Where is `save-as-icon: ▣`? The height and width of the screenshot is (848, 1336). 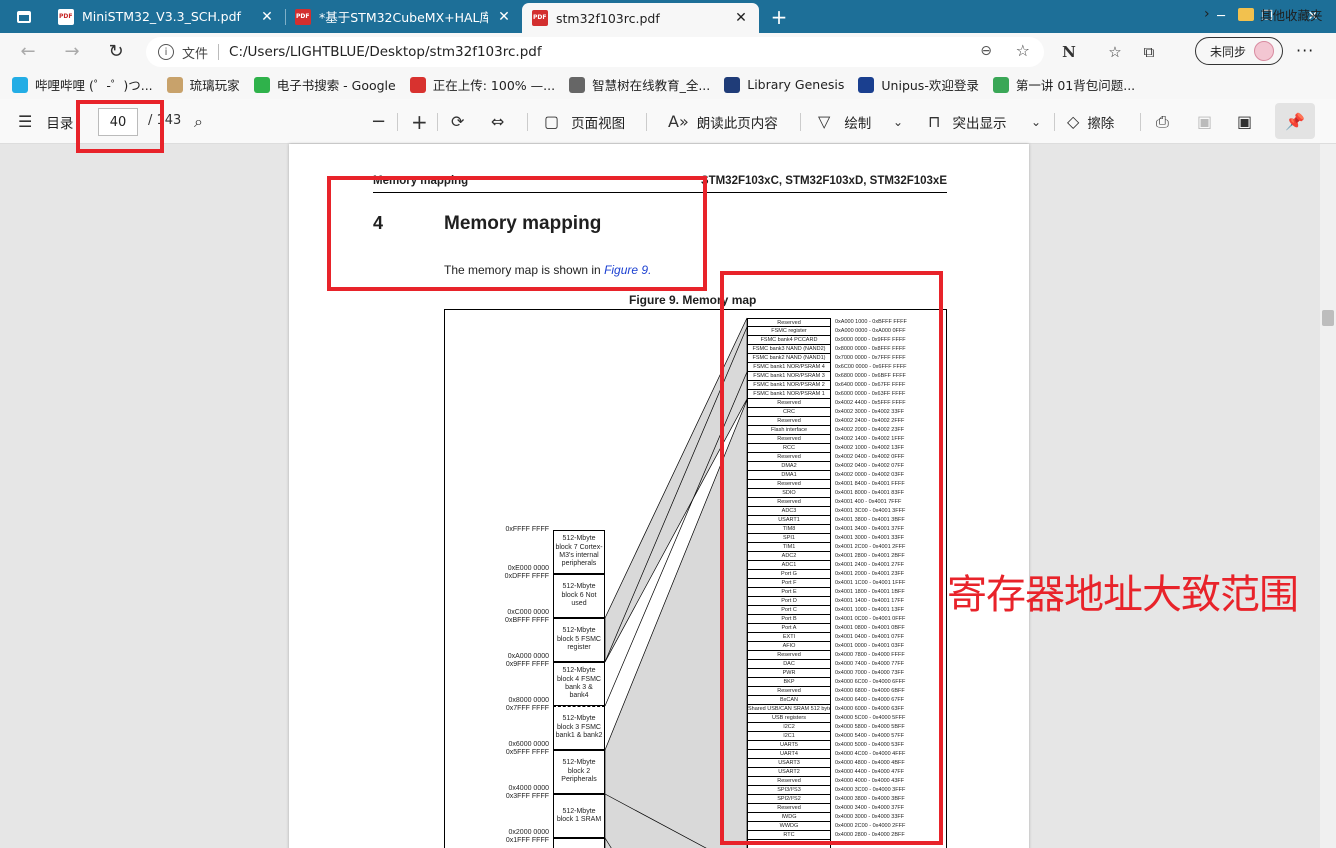 save-as-icon: ▣ is located at coordinates (1245, 121).